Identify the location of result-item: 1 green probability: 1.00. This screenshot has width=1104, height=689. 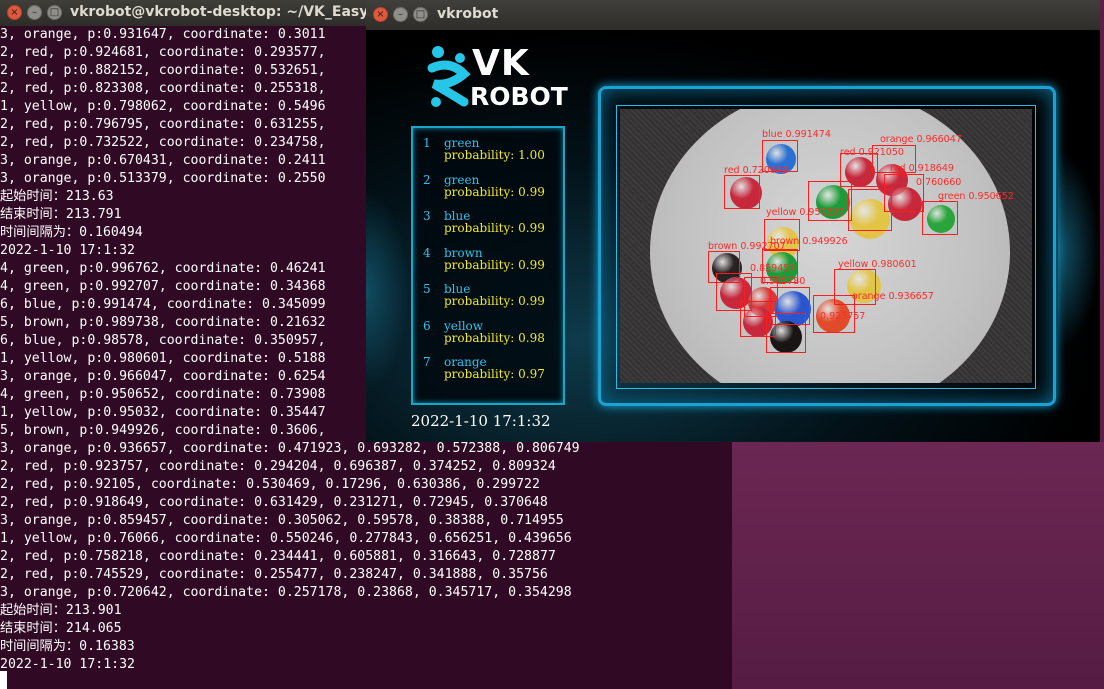
(488, 154).